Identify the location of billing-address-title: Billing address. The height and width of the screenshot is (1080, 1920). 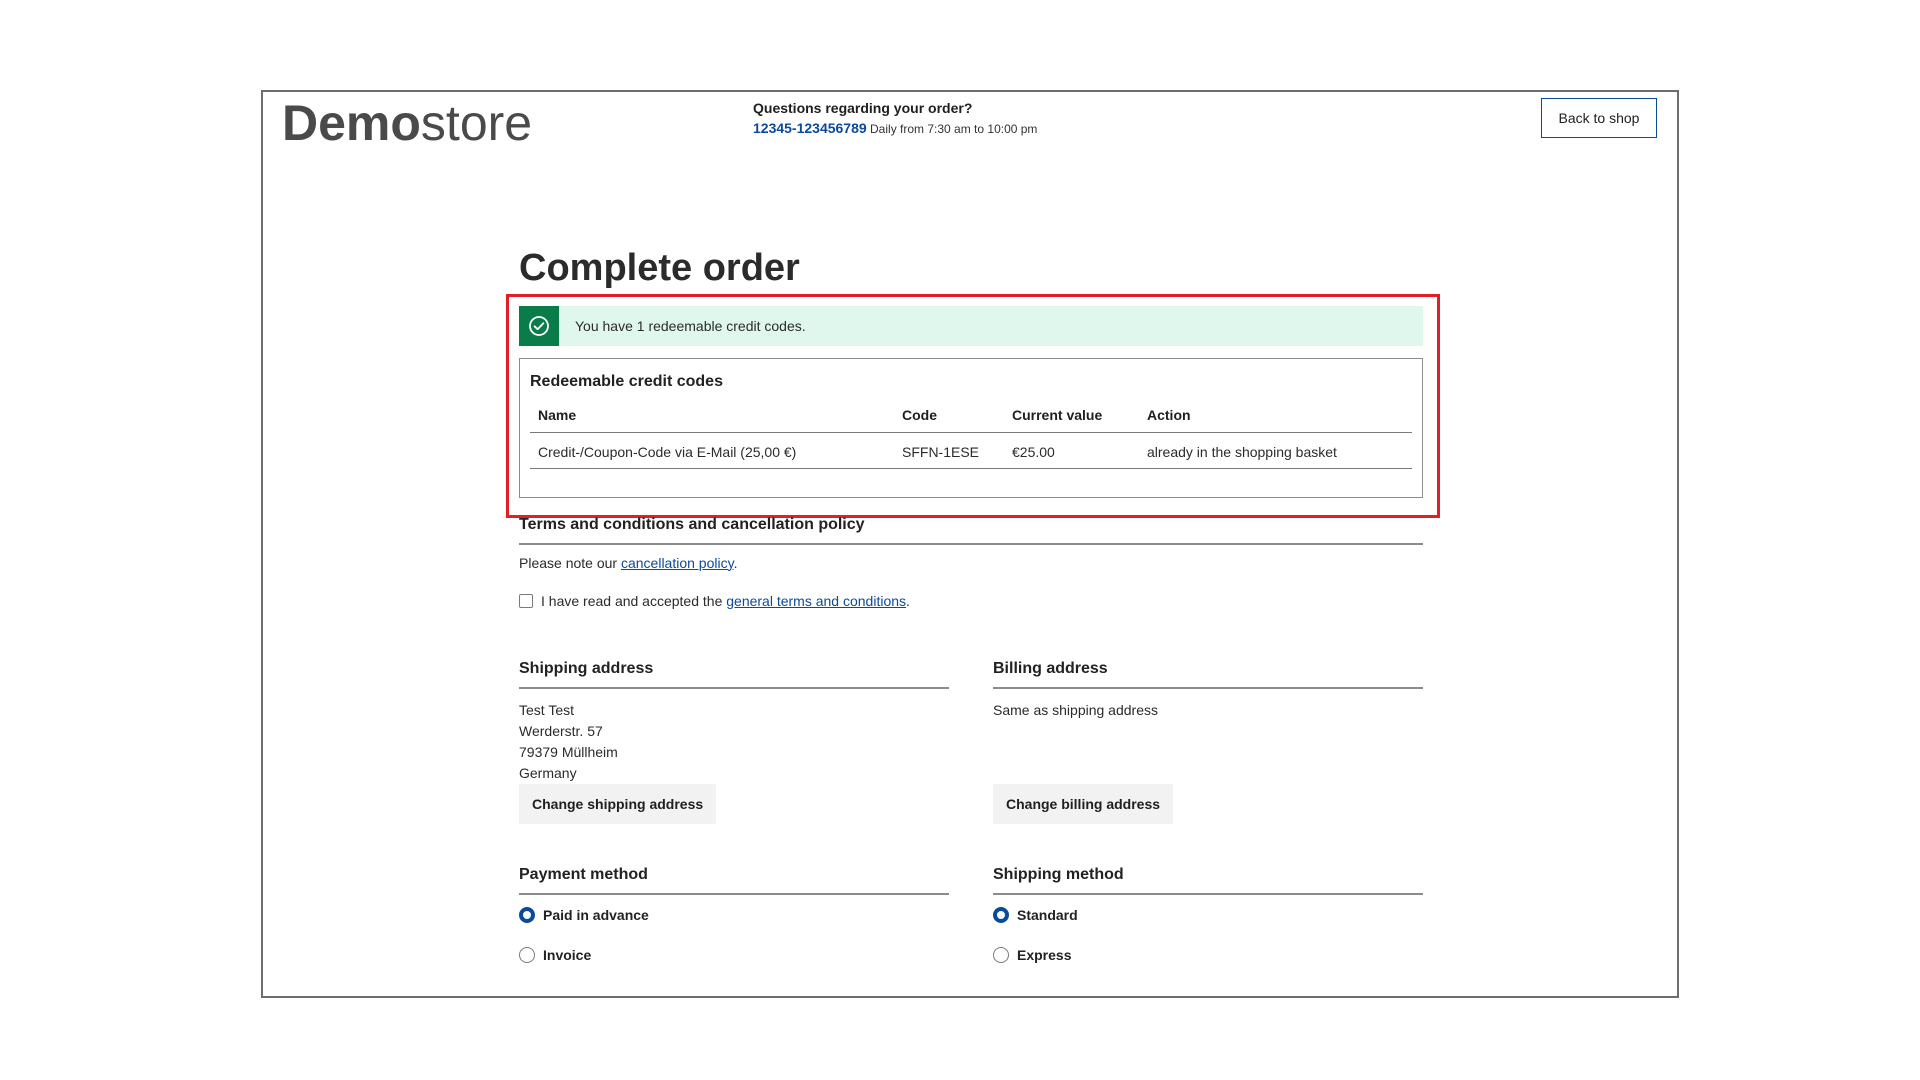
(1050, 668).